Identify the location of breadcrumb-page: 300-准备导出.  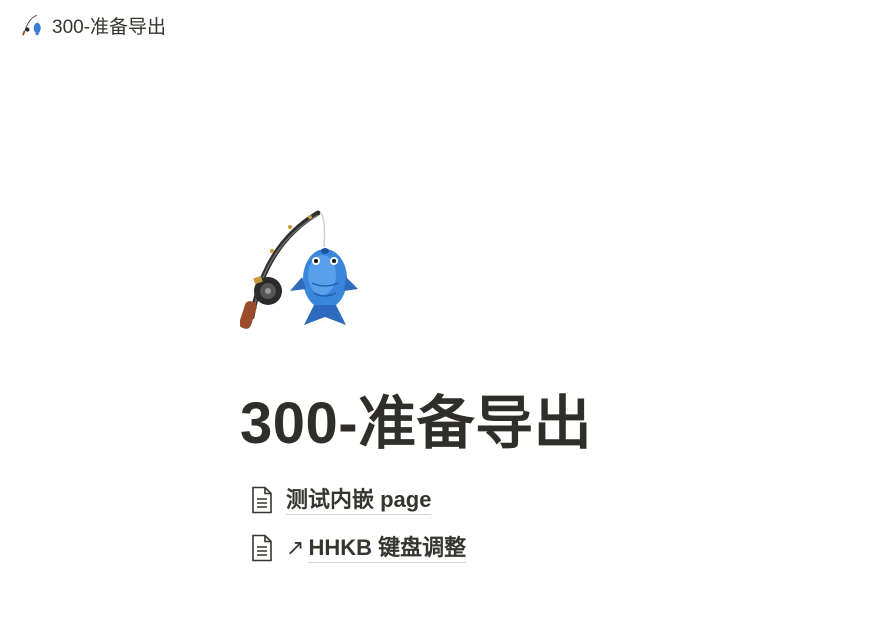
(94, 25).